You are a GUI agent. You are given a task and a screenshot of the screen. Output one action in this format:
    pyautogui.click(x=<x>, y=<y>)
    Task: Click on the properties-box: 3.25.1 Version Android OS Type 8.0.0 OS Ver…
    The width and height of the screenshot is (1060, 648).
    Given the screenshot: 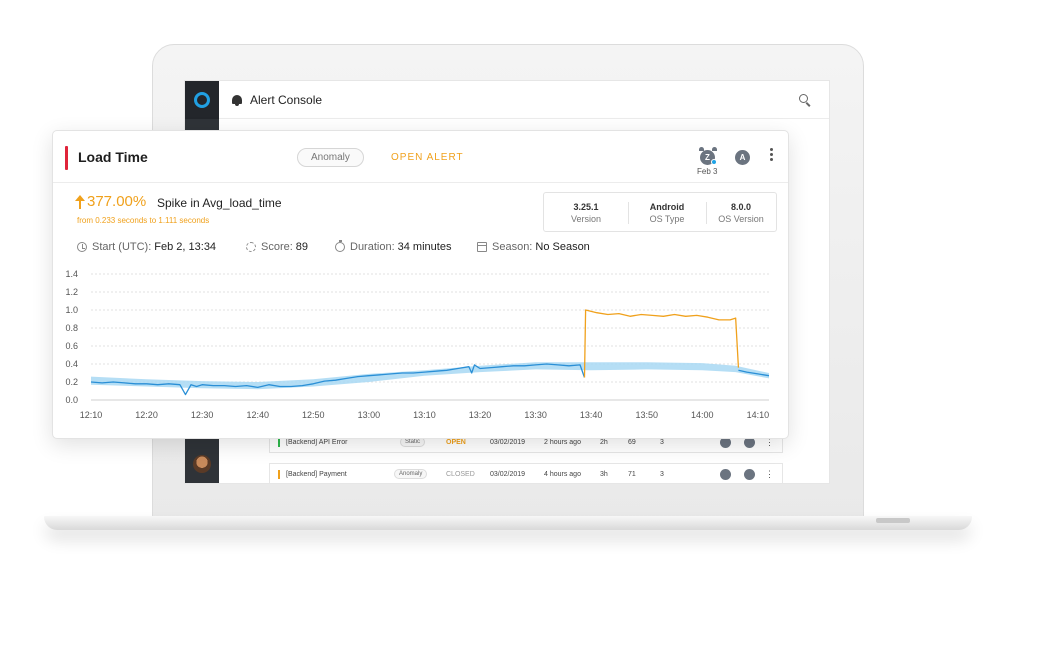 What is the action you would take?
    pyautogui.click(x=660, y=212)
    